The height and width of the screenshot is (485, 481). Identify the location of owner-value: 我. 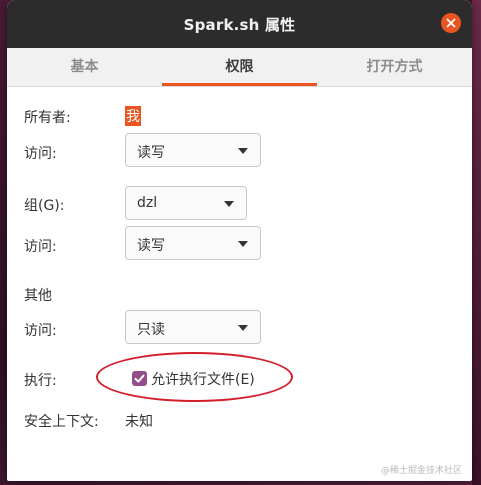
(133, 116).